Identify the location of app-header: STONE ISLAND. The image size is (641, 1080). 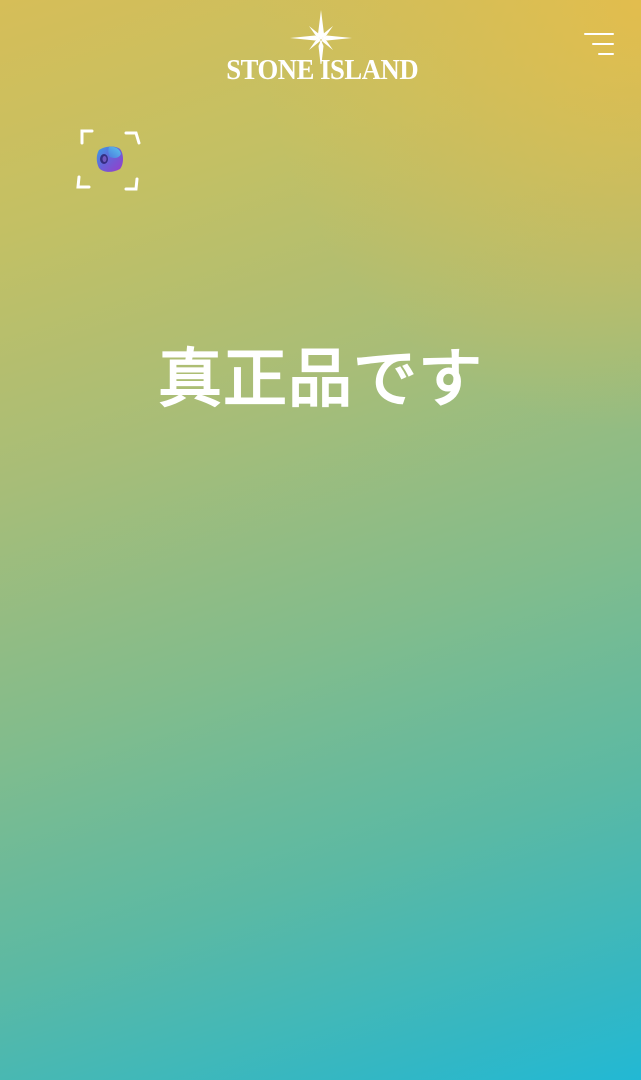
(320, 47).